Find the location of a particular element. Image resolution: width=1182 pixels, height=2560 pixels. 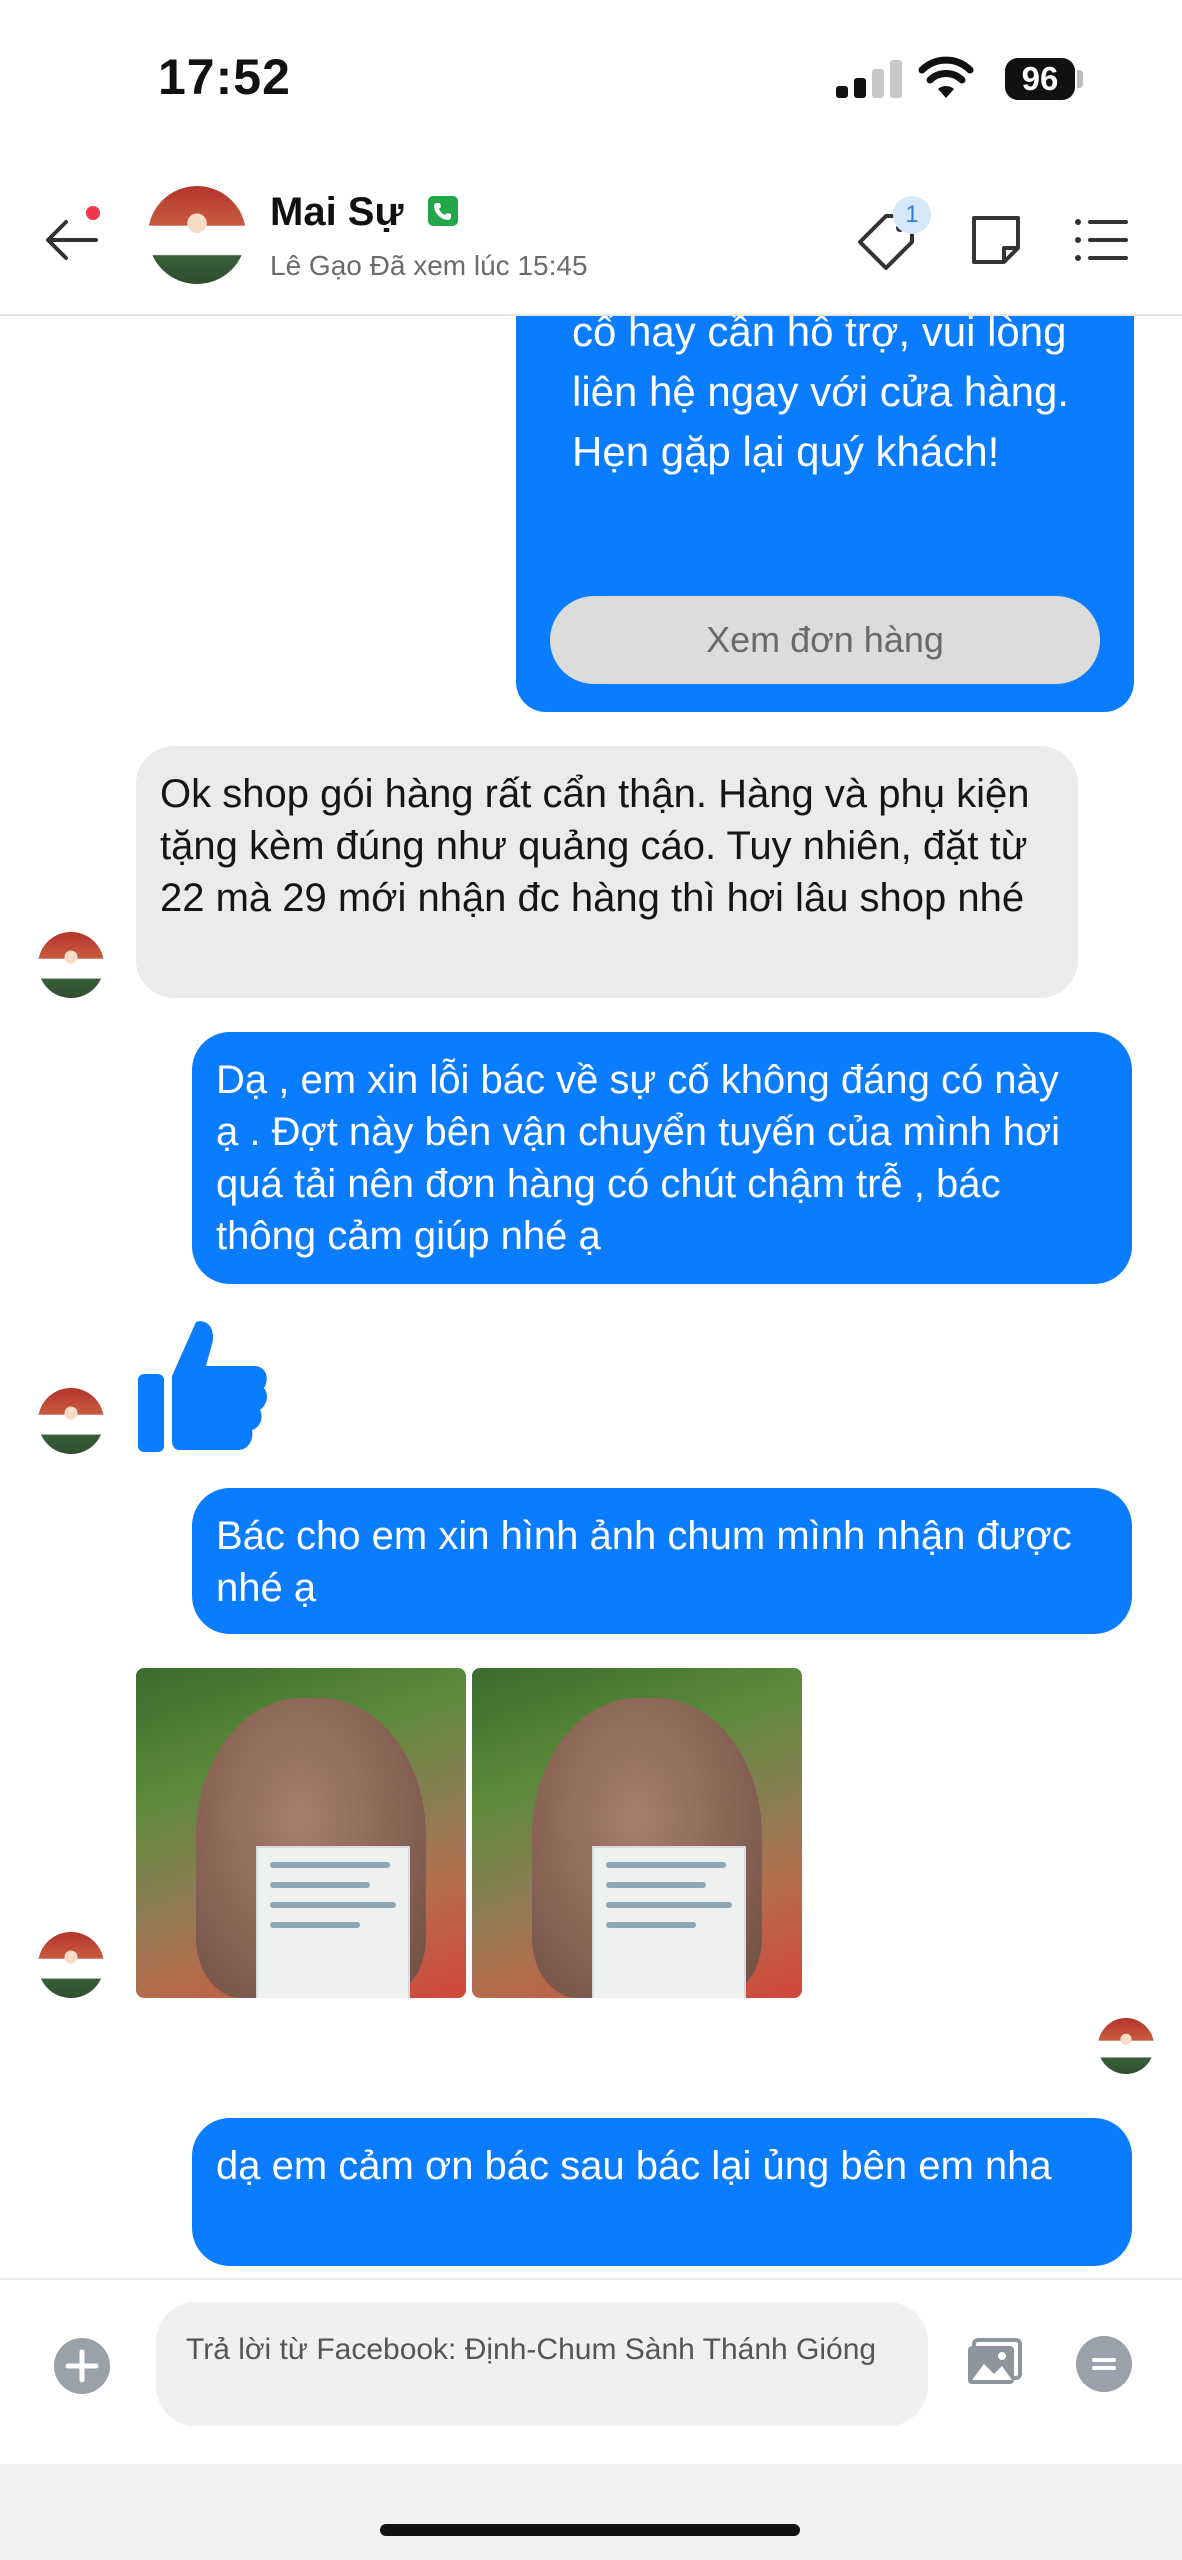

signal-icon is located at coordinates (869, 79).